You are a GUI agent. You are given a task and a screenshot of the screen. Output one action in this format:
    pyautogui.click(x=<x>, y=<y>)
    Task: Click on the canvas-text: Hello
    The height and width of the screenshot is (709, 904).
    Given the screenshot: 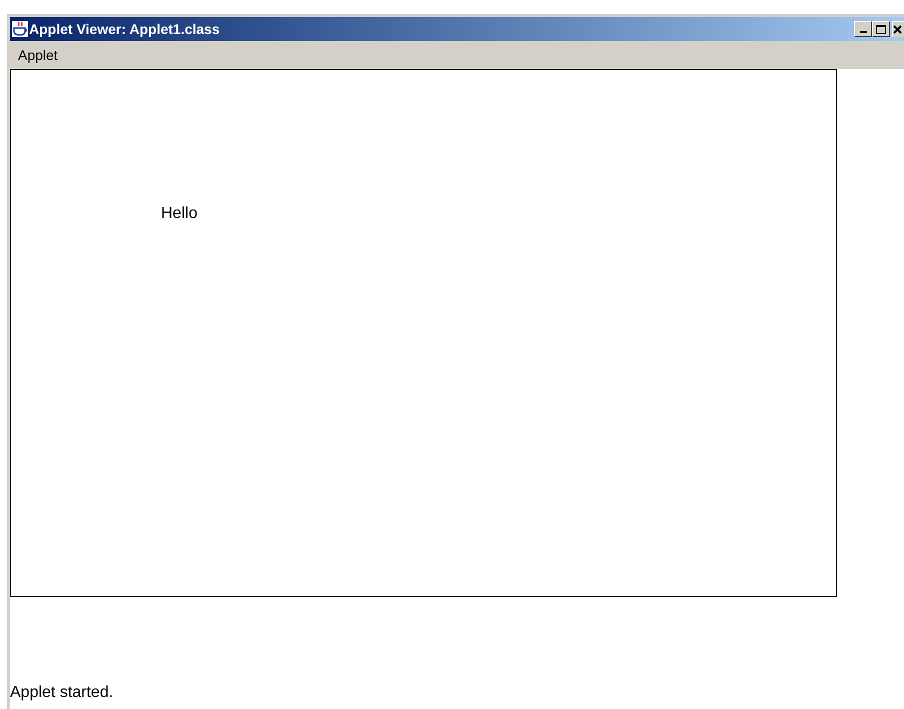 What is the action you would take?
    pyautogui.click(x=179, y=213)
    